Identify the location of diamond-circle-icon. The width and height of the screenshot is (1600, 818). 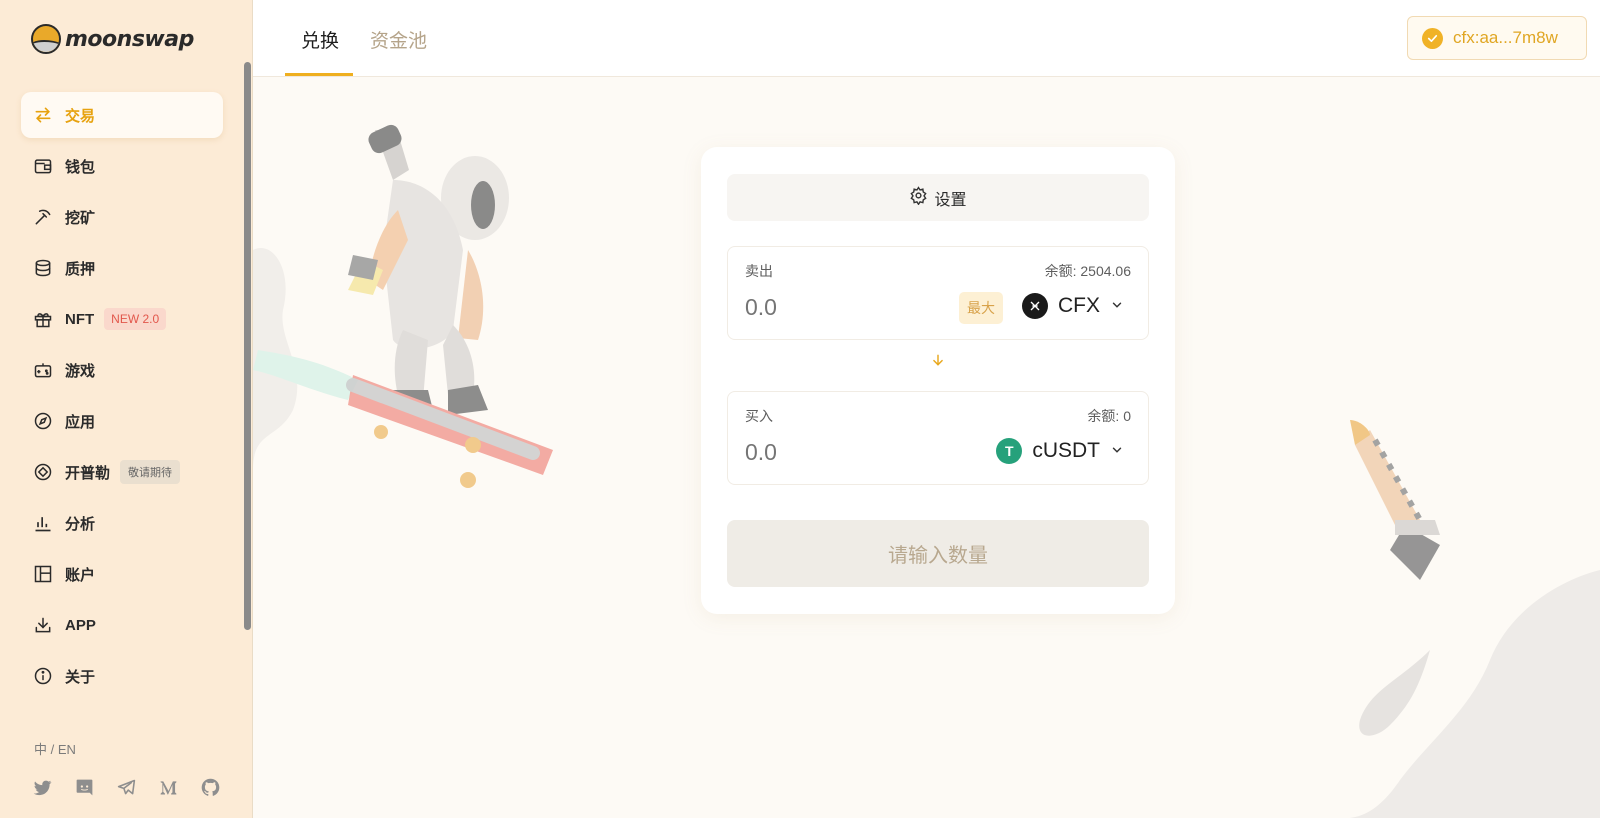
(43, 472).